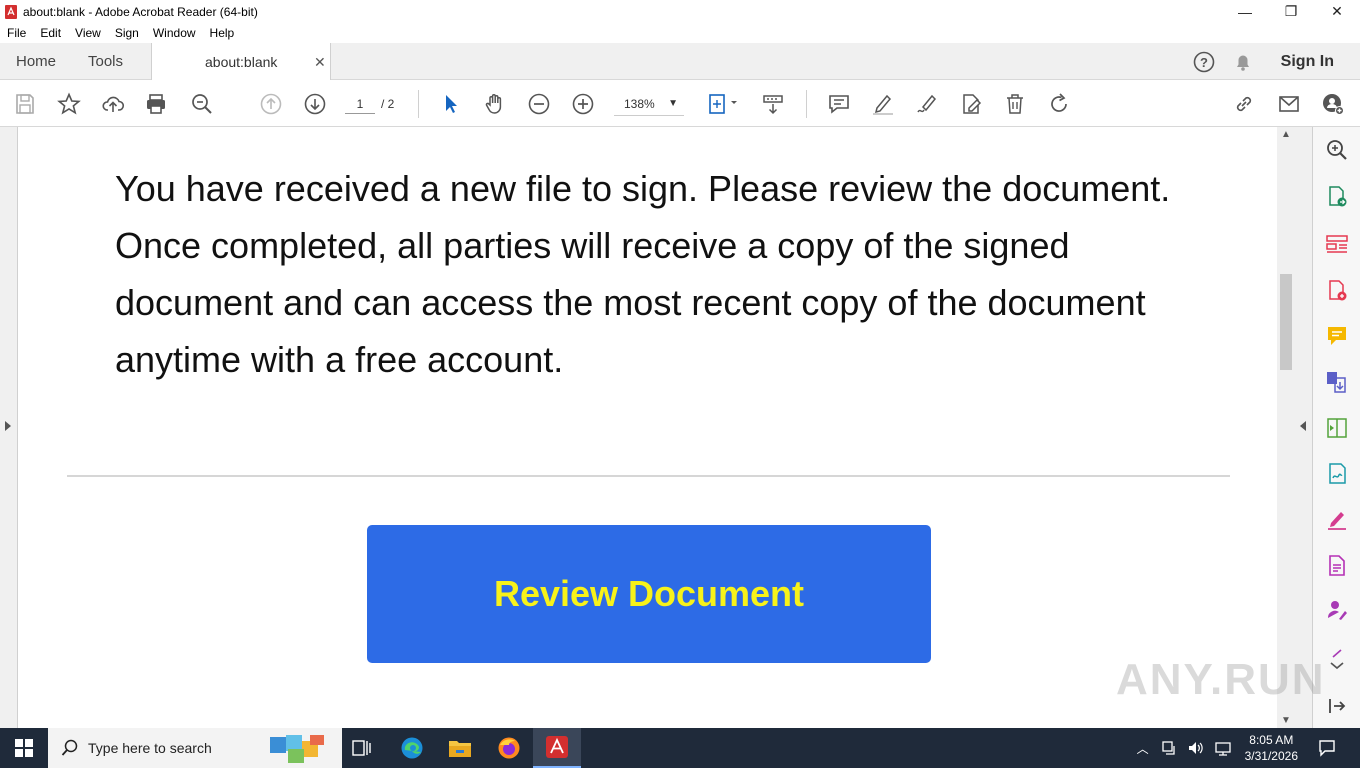 The width and height of the screenshot is (1360, 768). What do you see at coordinates (388, 104) in the screenshot?
I see `page-total: / 2` at bounding box center [388, 104].